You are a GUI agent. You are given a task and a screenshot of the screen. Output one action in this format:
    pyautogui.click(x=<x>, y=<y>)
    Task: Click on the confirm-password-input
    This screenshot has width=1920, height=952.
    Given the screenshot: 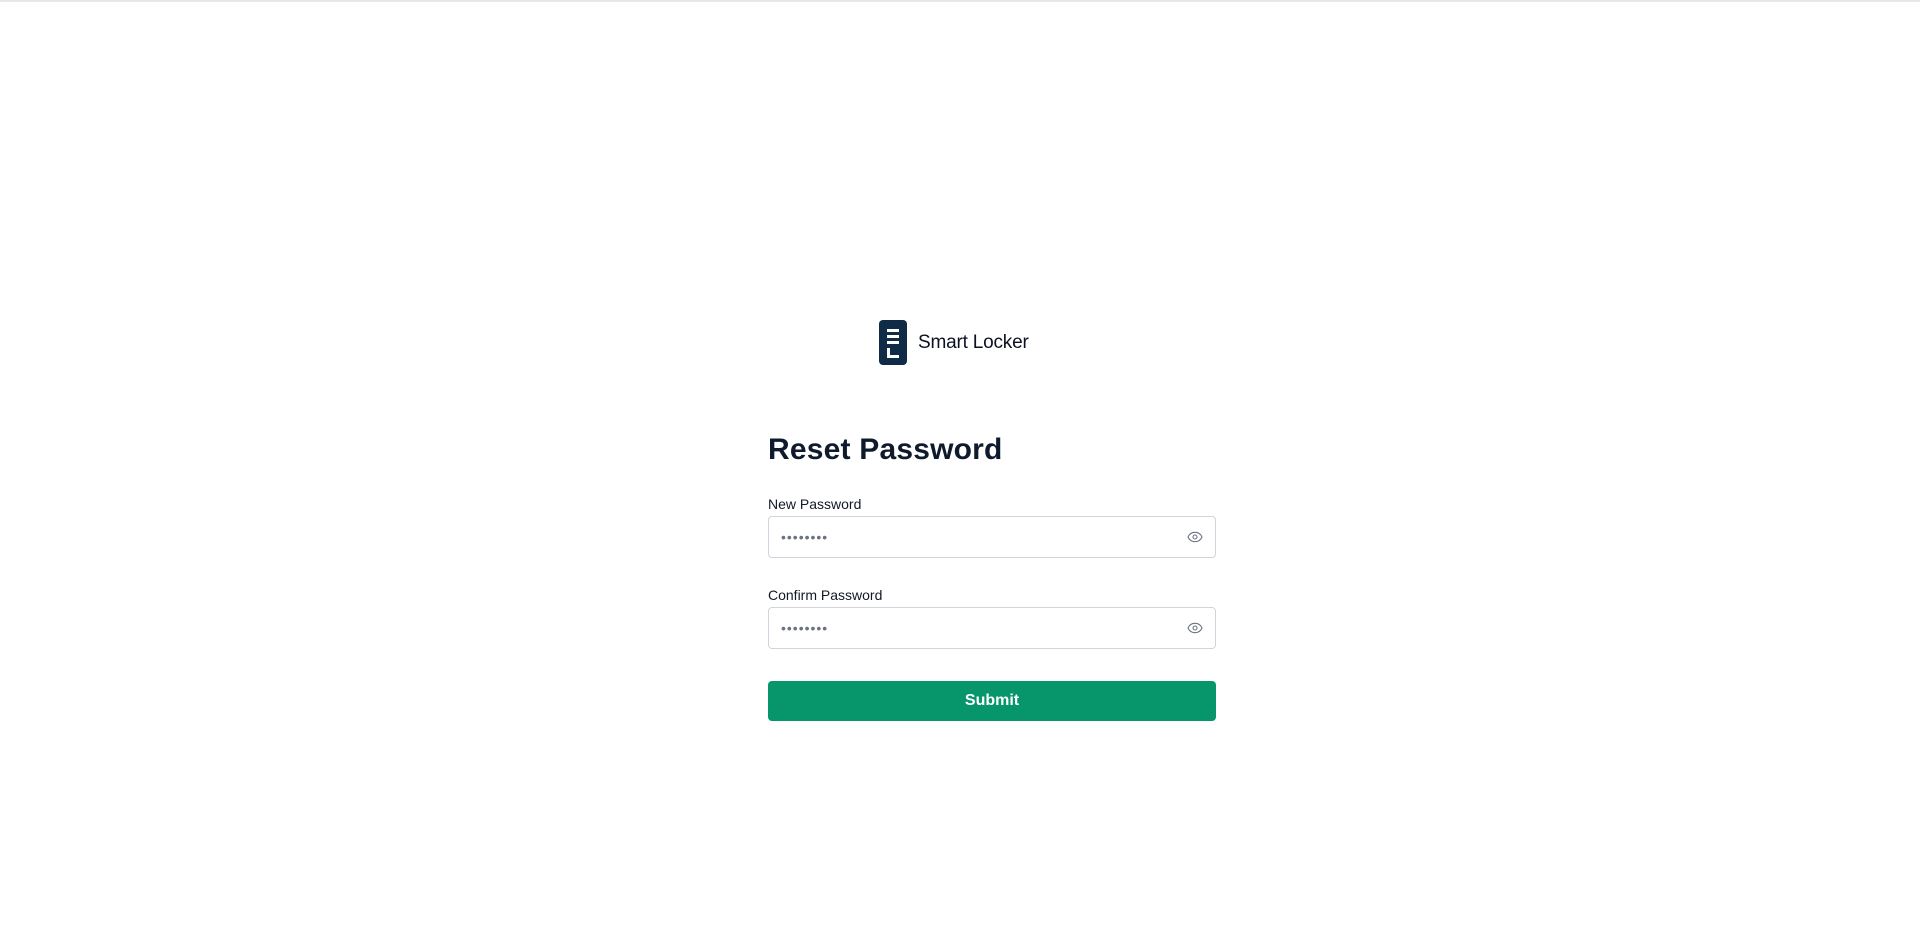 What is the action you would take?
    pyautogui.click(x=971, y=628)
    